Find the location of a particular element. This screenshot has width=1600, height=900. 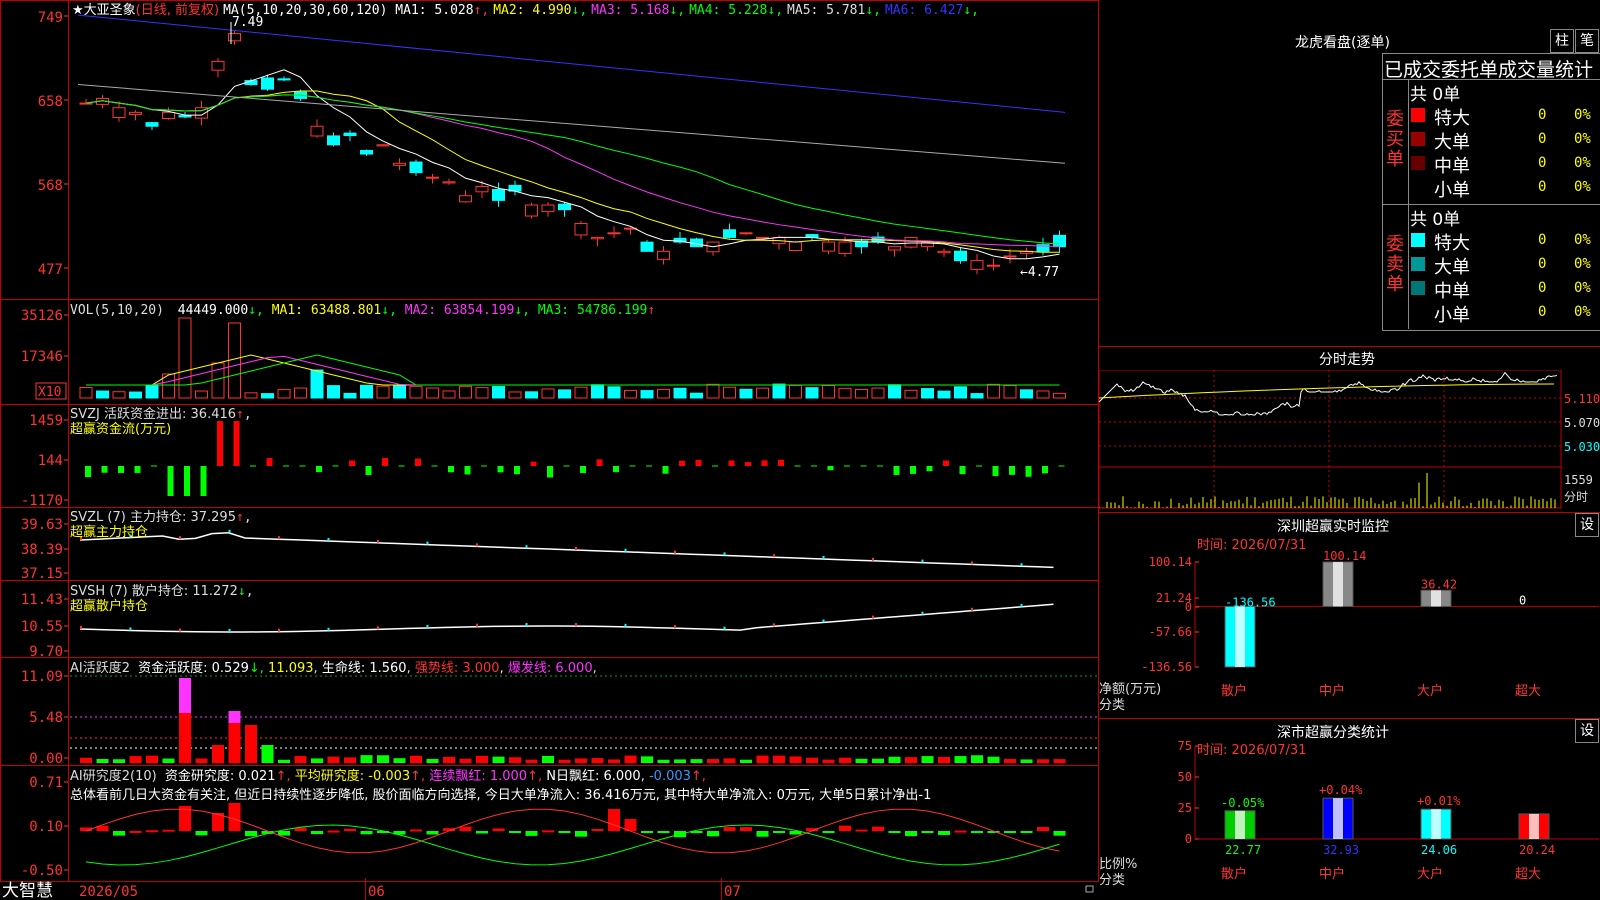

ma-value: MA4: 5.228 is located at coordinates (728, 10).